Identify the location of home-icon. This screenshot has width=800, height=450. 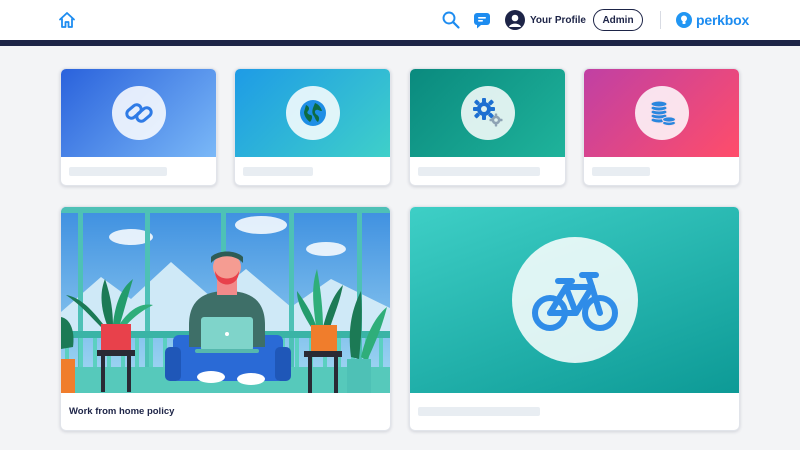
(67, 20).